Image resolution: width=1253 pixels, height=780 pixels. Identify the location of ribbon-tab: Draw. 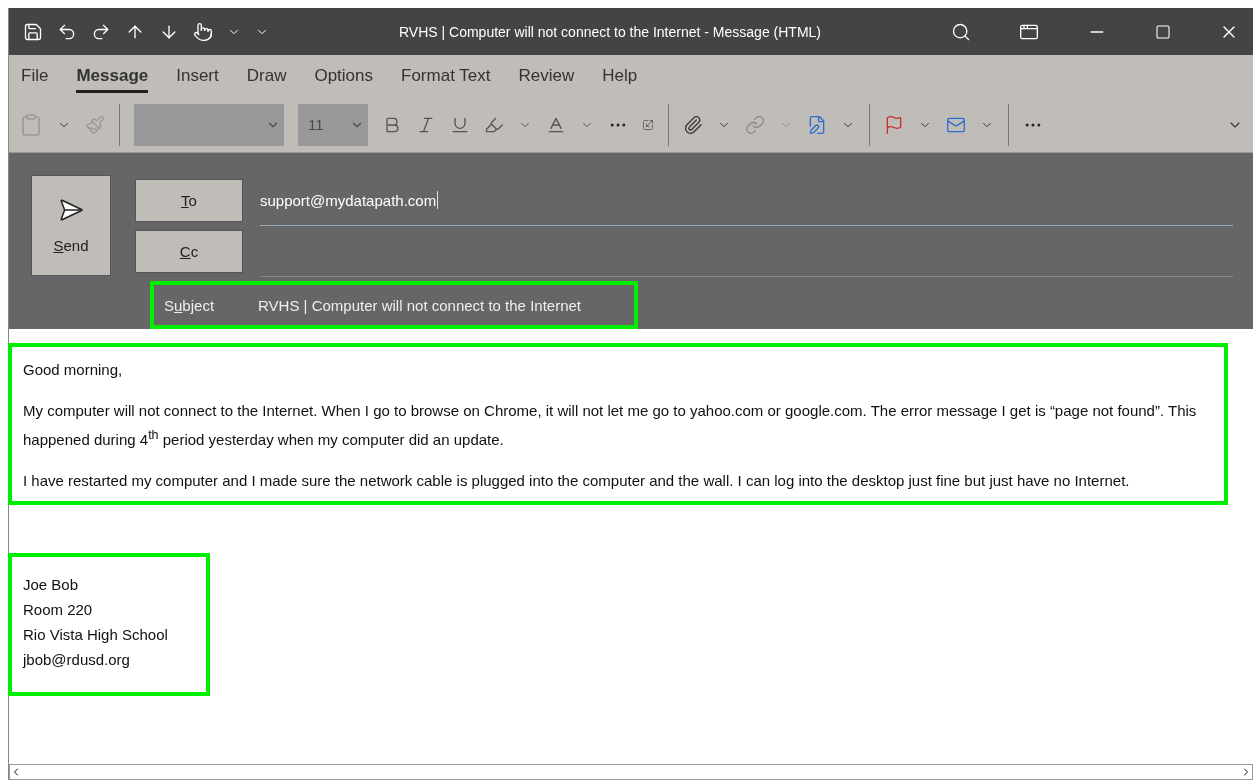
(266, 76).